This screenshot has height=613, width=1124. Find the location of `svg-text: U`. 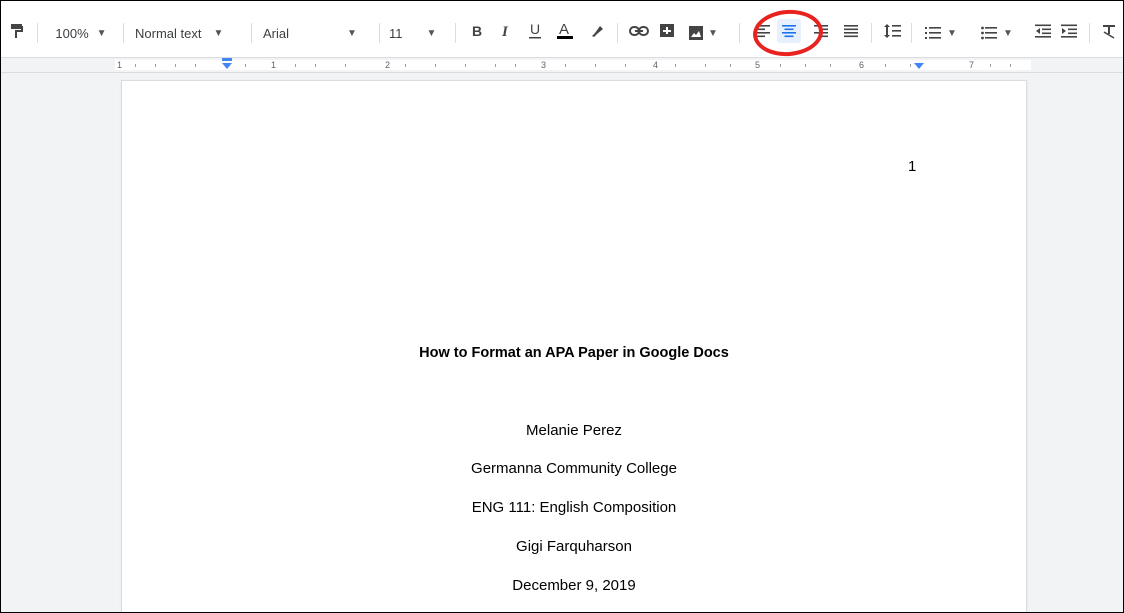

svg-text: U is located at coordinates (535, 29).